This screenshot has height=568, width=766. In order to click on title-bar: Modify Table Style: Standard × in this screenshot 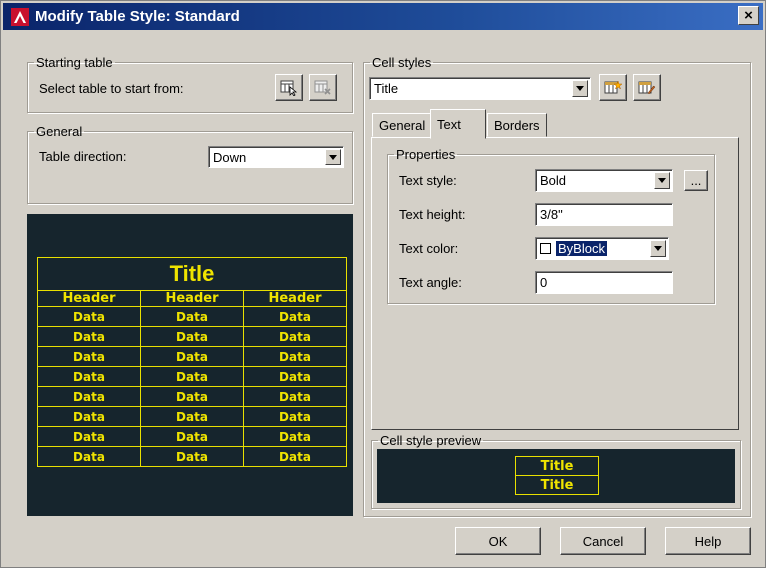, I will do `click(383, 16)`.